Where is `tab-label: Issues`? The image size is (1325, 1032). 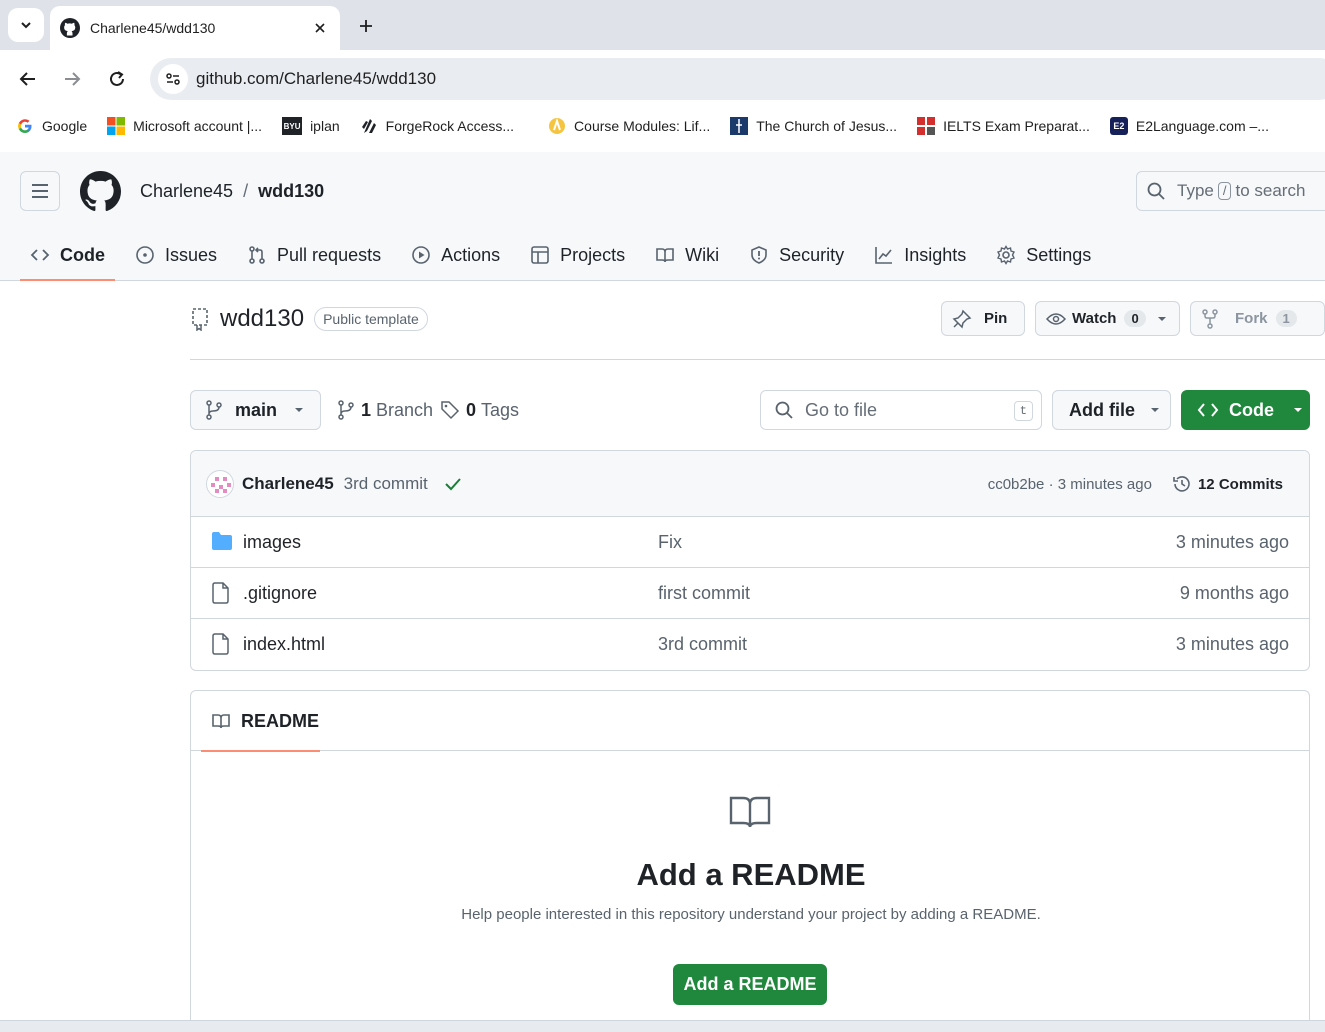 tab-label: Issues is located at coordinates (191, 254).